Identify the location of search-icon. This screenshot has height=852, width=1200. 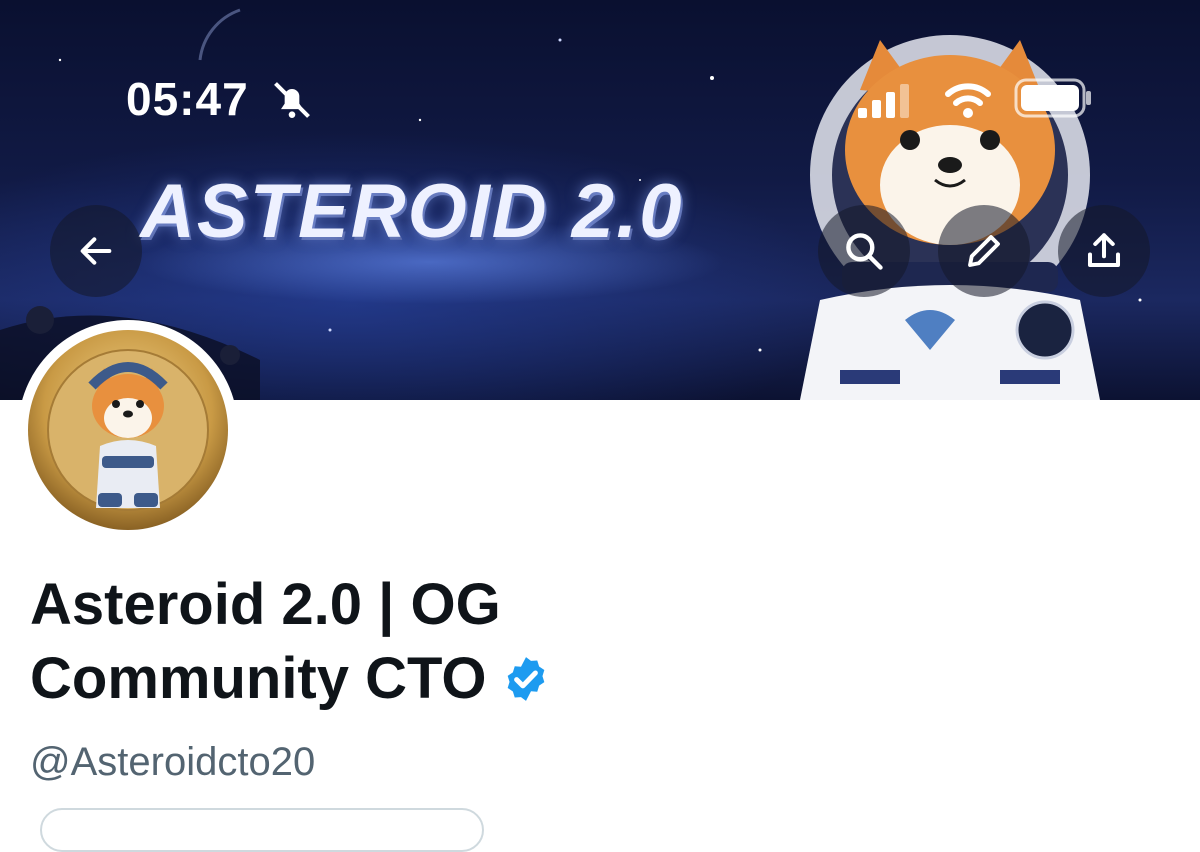
(864, 251).